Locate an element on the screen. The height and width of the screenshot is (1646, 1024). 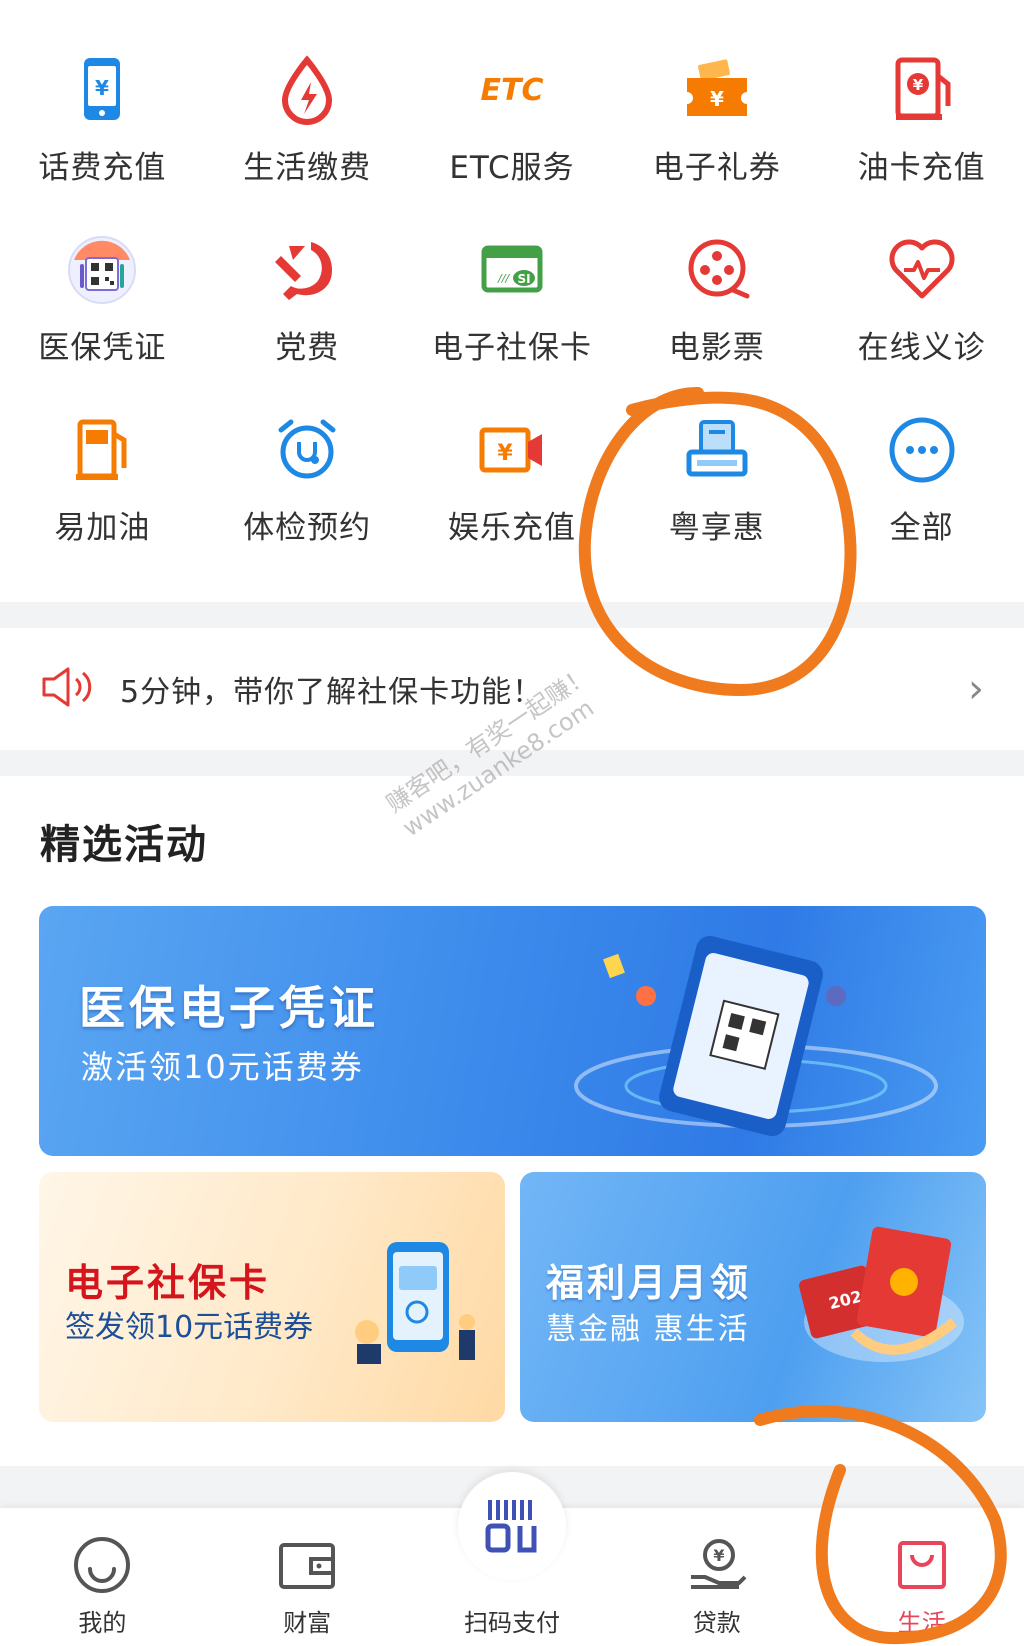
service-label: 话费充值 is located at coordinates (102, 168).